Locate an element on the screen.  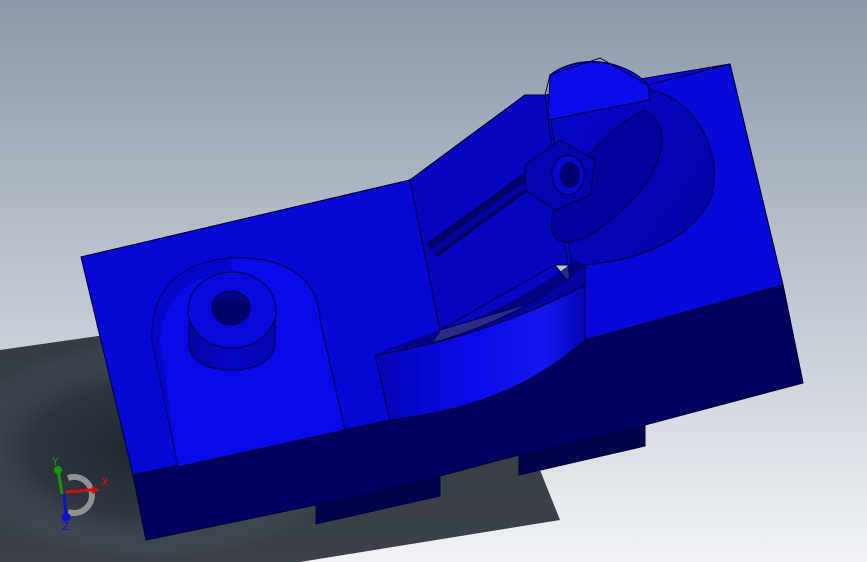
triad-y-label: Y is located at coordinates (55, 461).